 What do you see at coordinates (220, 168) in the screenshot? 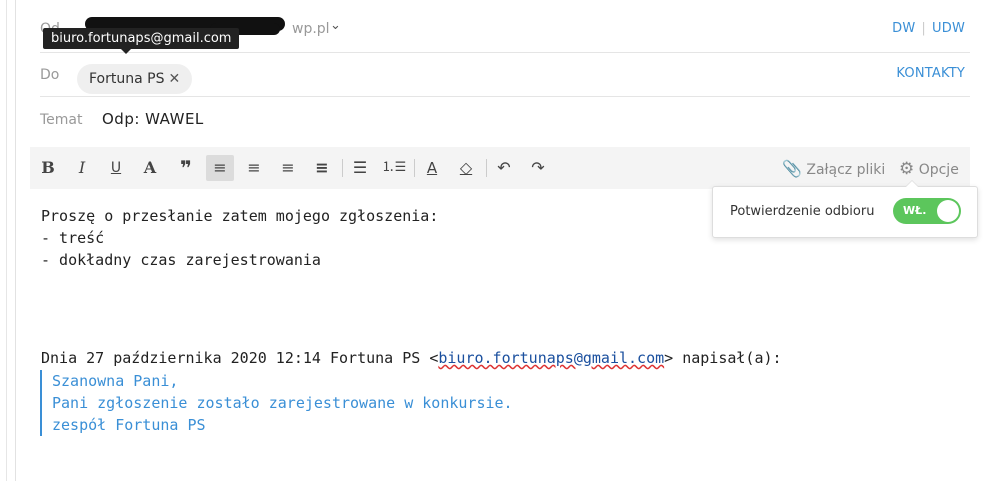
I see `align-left-icon: ≡` at bounding box center [220, 168].